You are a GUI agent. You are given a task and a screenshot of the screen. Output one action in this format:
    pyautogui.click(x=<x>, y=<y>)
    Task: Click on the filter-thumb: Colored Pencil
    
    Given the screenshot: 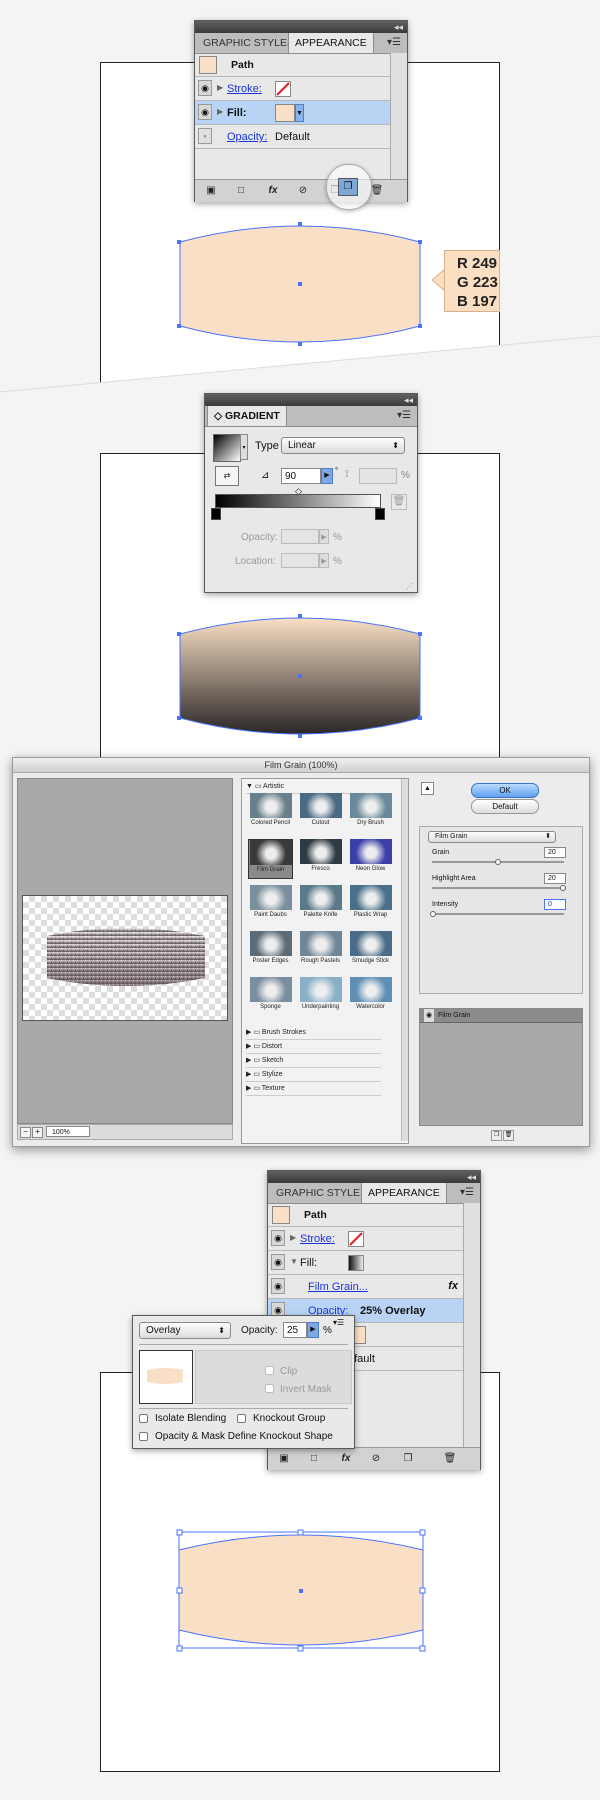 What is the action you would take?
    pyautogui.click(x=270, y=813)
    